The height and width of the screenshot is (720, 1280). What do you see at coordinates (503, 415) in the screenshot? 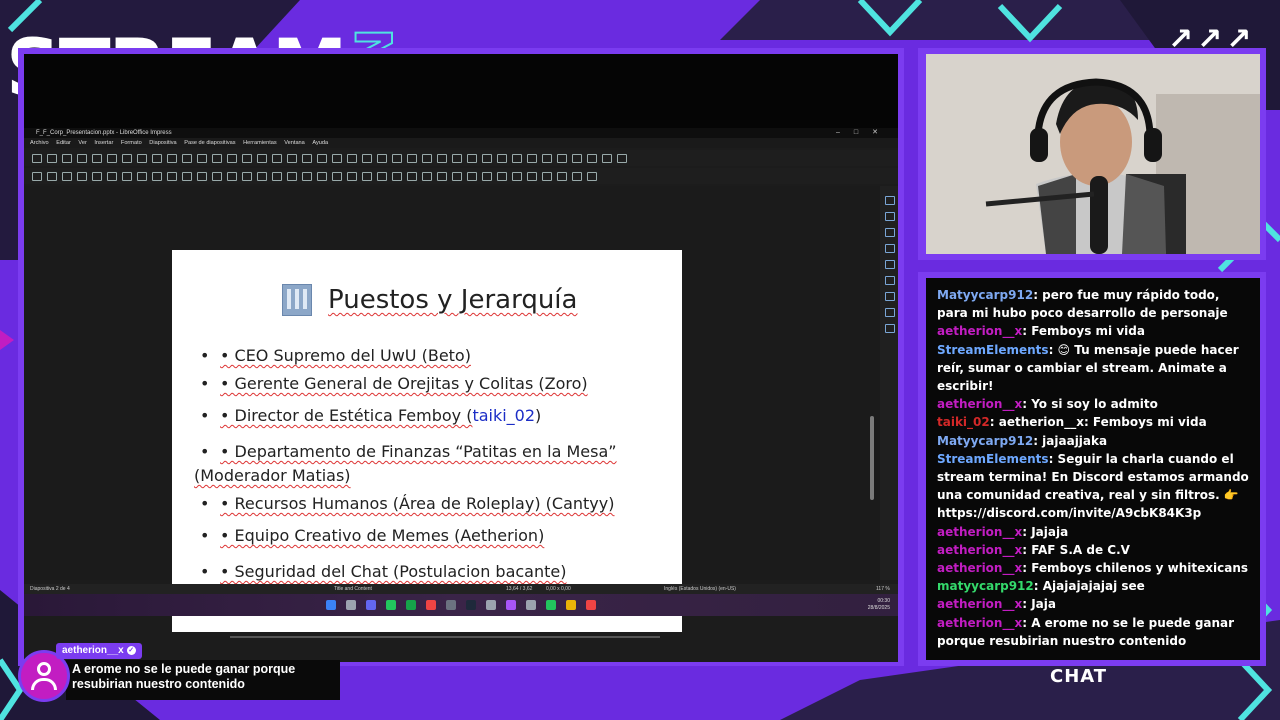
I see `bullet-link: taiki_02` at bounding box center [503, 415].